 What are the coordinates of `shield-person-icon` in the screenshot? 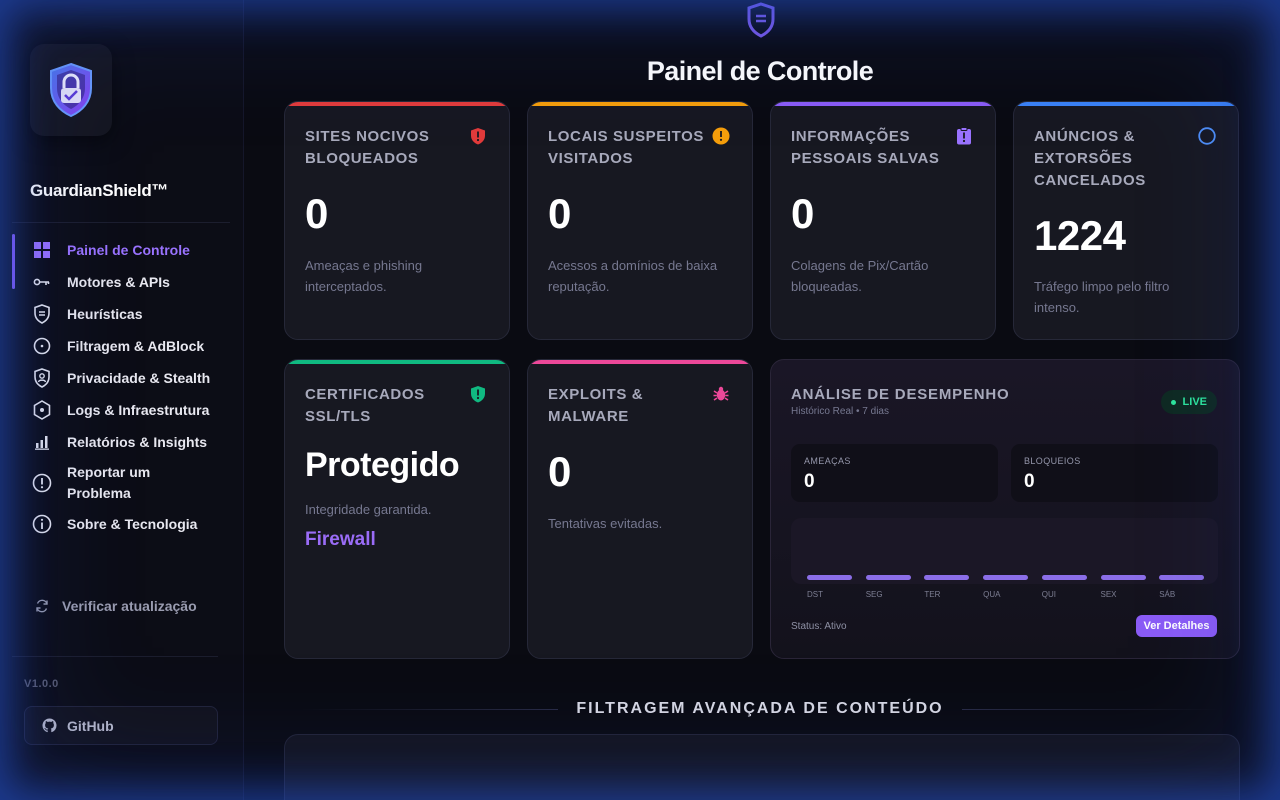 It's located at (42, 378).